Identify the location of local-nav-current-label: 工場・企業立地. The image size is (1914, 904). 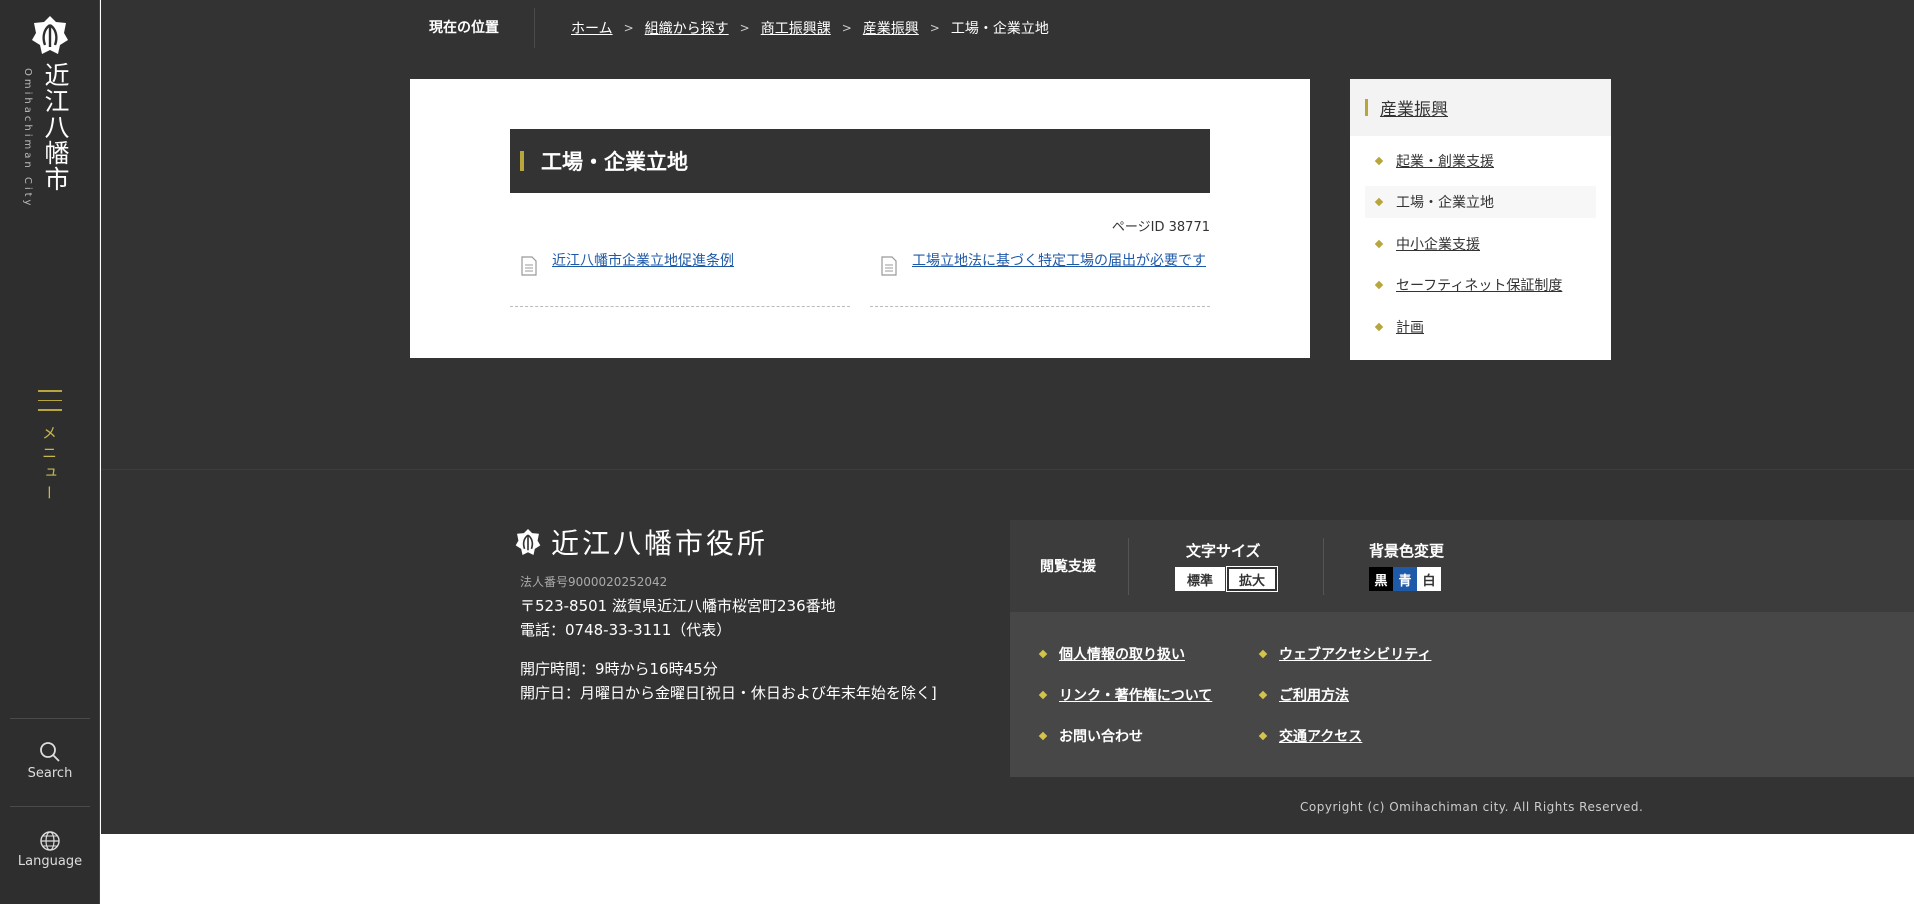
(1445, 203).